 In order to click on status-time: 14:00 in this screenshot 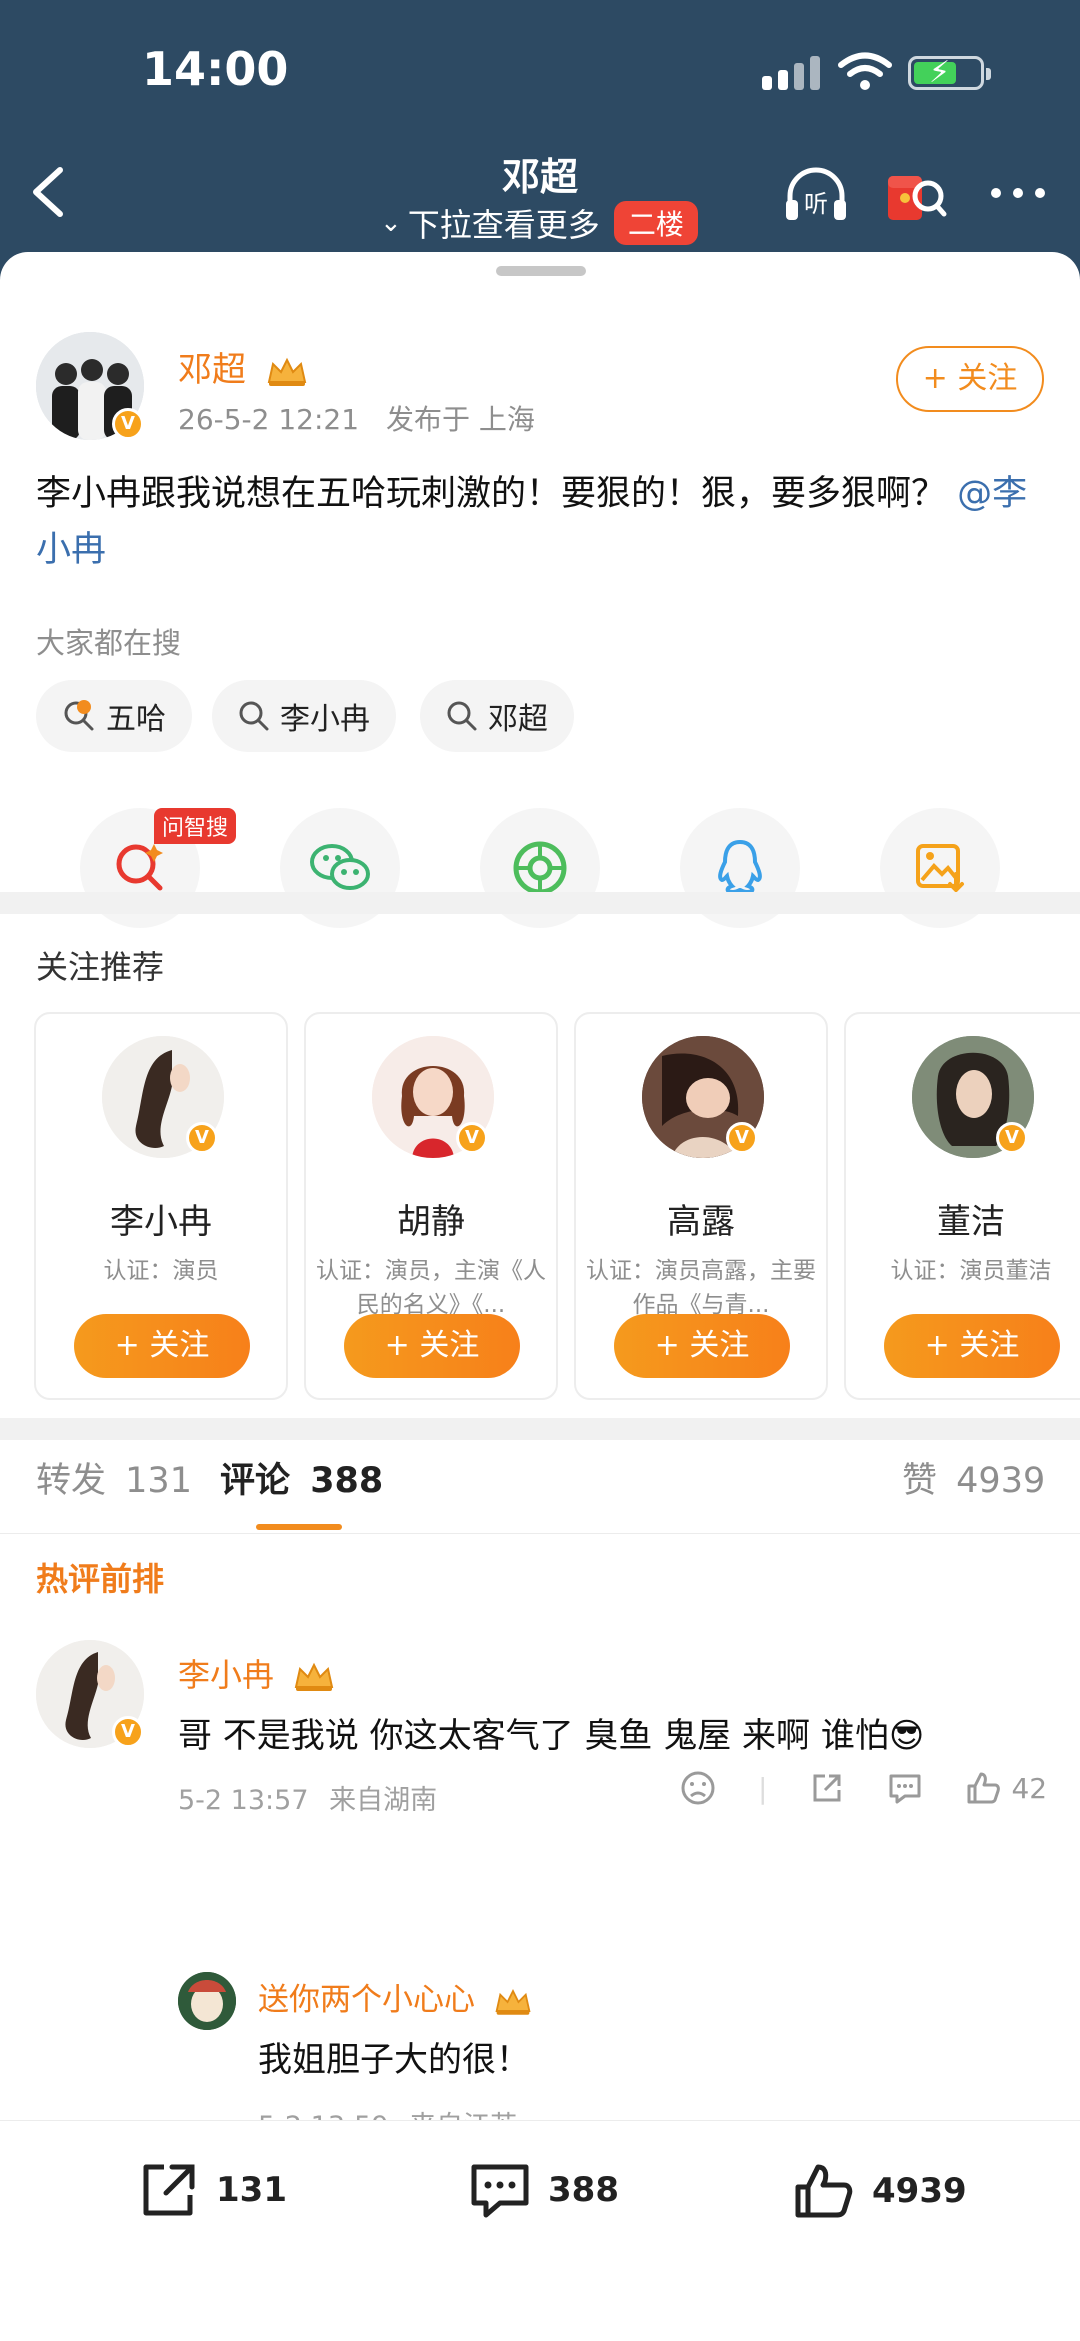, I will do `click(215, 69)`.